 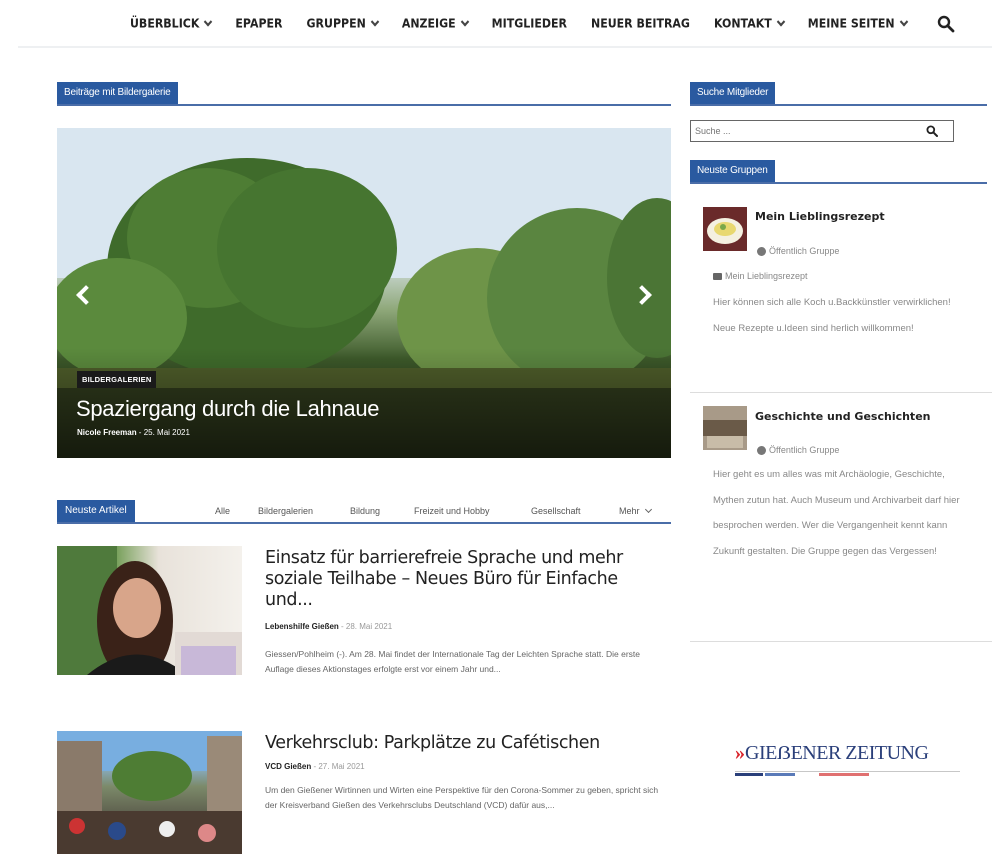 I want to click on slide-date: 25. Mai 2021, so click(x=166, y=432).